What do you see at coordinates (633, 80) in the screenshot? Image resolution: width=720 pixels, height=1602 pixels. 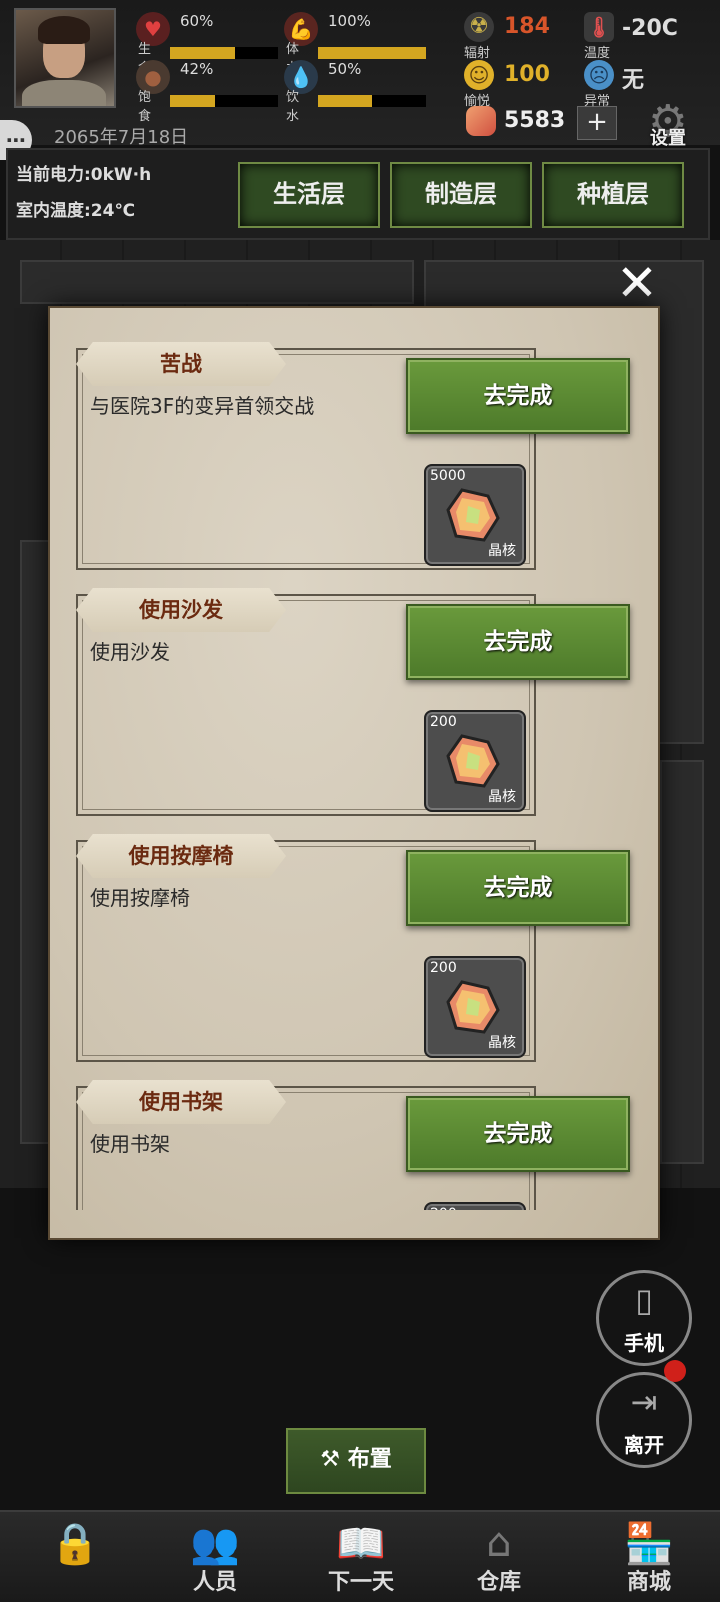 I see `abnormal-value: 无` at bounding box center [633, 80].